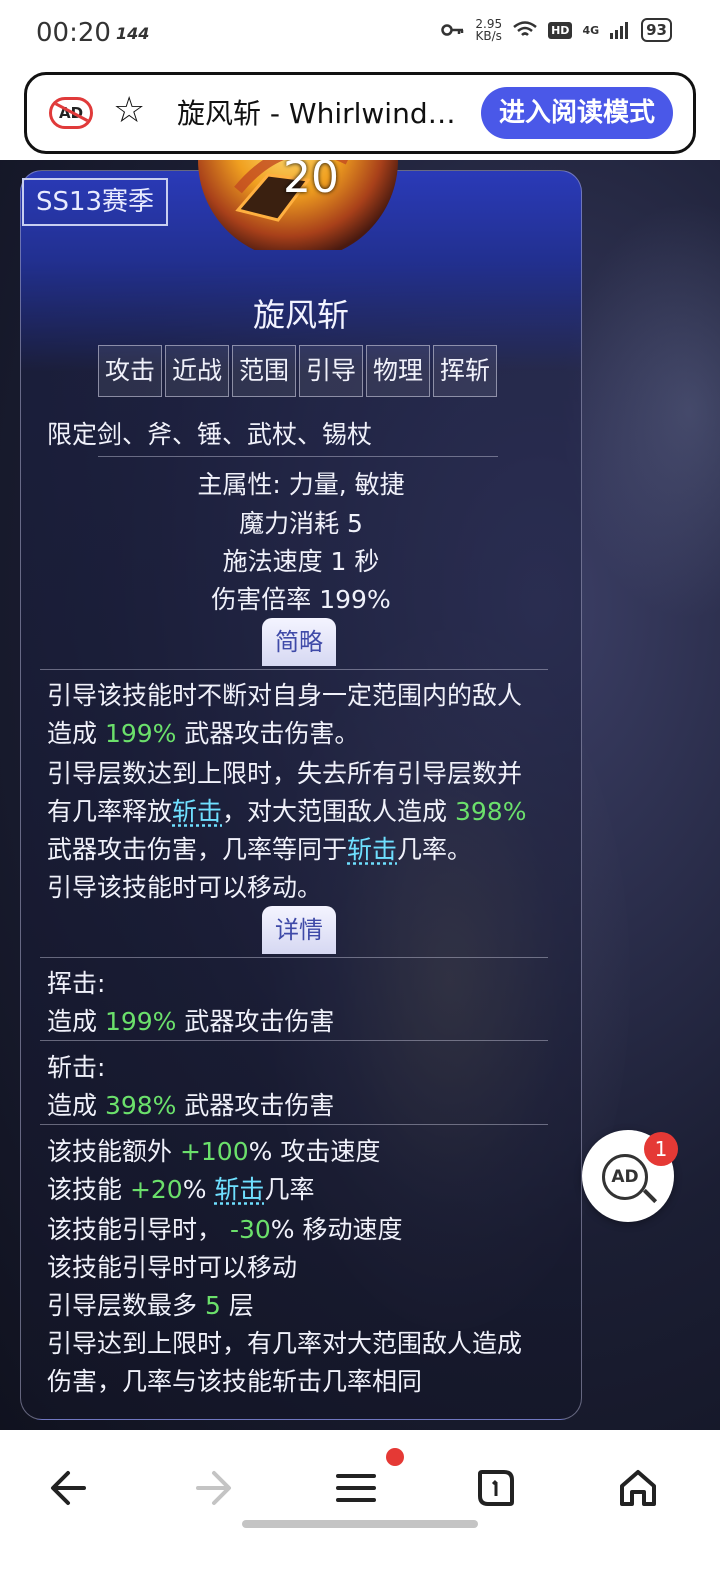 The width and height of the screenshot is (720, 1592). What do you see at coordinates (95, 202) in the screenshot?
I see `season-badge: SS13赛季` at bounding box center [95, 202].